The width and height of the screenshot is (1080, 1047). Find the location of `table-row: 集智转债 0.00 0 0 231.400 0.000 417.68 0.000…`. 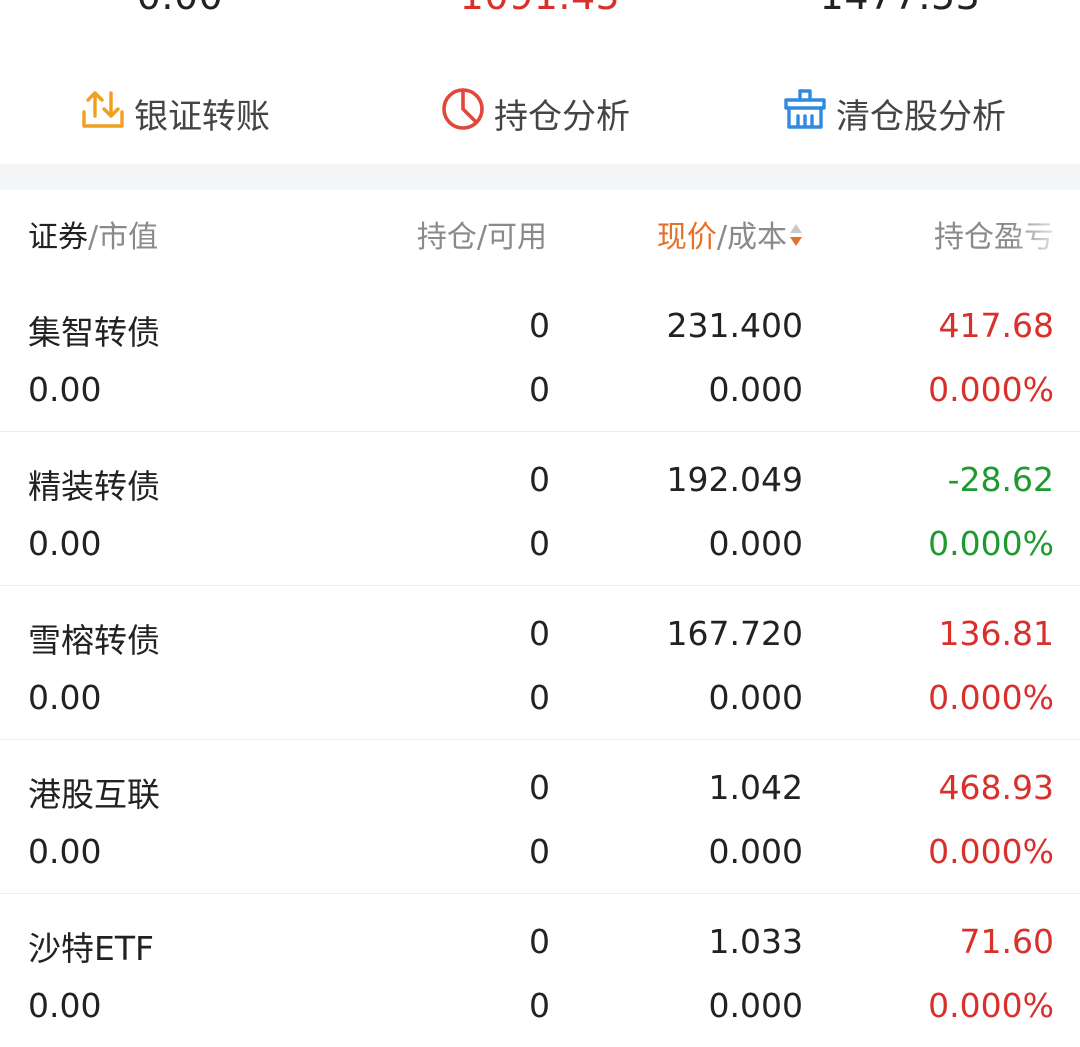

table-row: 集智转债 0.00 0 0 231.400 0.000 417.68 0.000… is located at coordinates (540, 355).